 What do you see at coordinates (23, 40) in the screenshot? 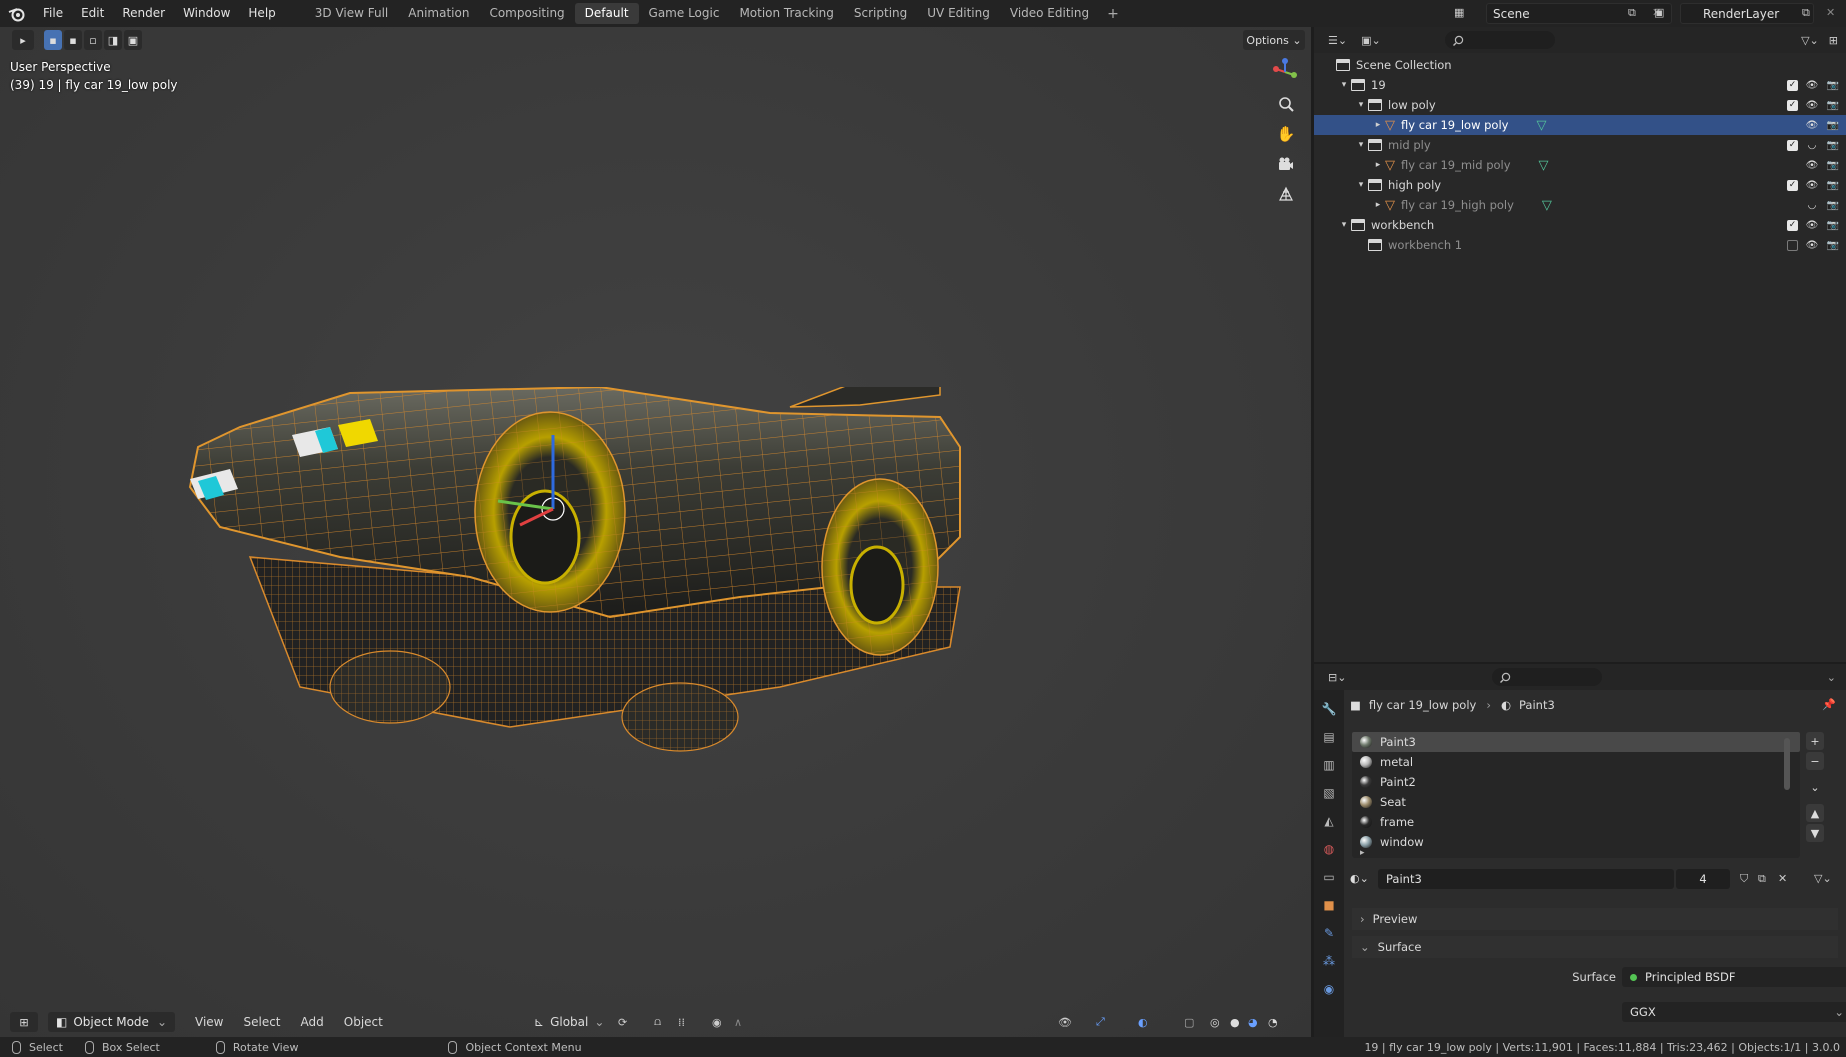
I see `select-tool-icon: ▸` at bounding box center [23, 40].